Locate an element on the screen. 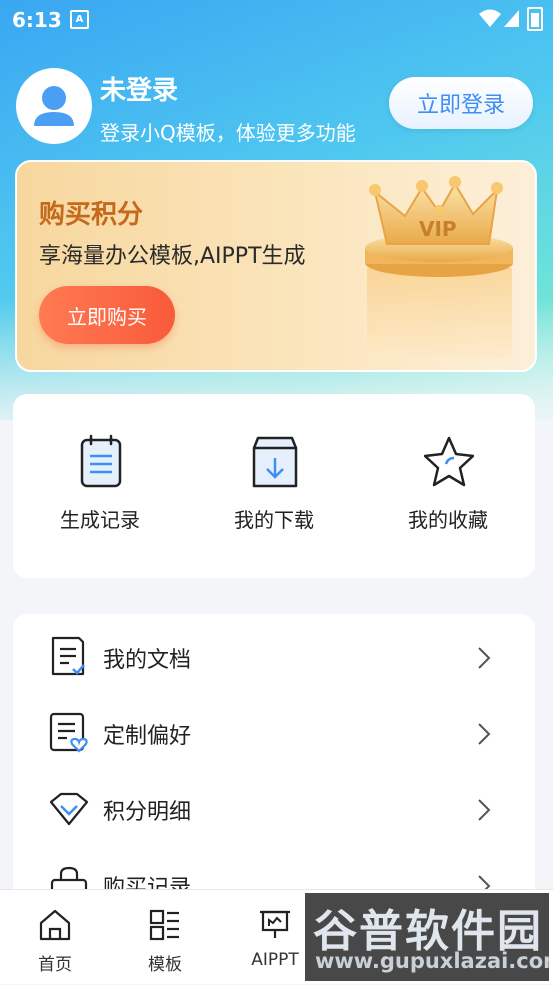  nav-label: 首页 is located at coordinates (55, 965).